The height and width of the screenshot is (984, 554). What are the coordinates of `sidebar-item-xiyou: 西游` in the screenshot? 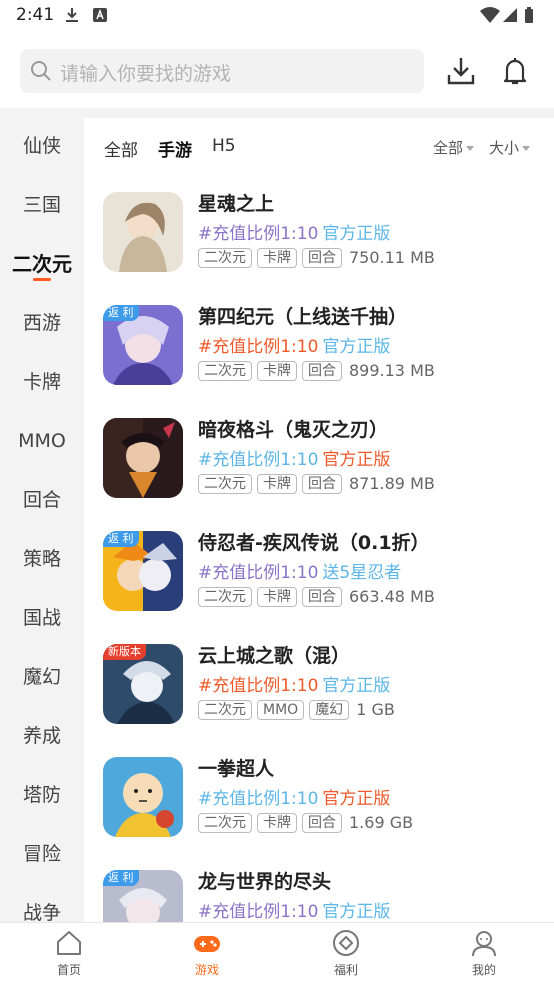 It's located at (42, 323).